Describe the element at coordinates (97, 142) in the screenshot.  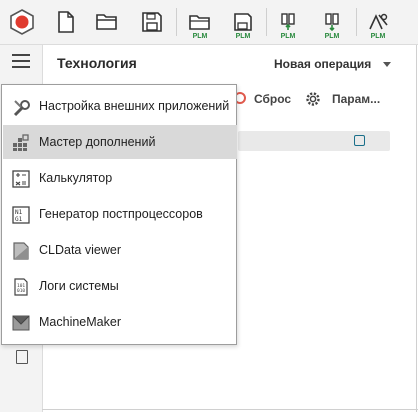
I see `menu-item-label: Мастер дополнений` at that location.